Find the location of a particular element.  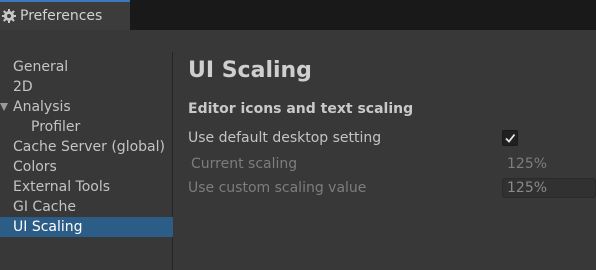

sidebar-item-profiler: Profiler is located at coordinates (86, 127).